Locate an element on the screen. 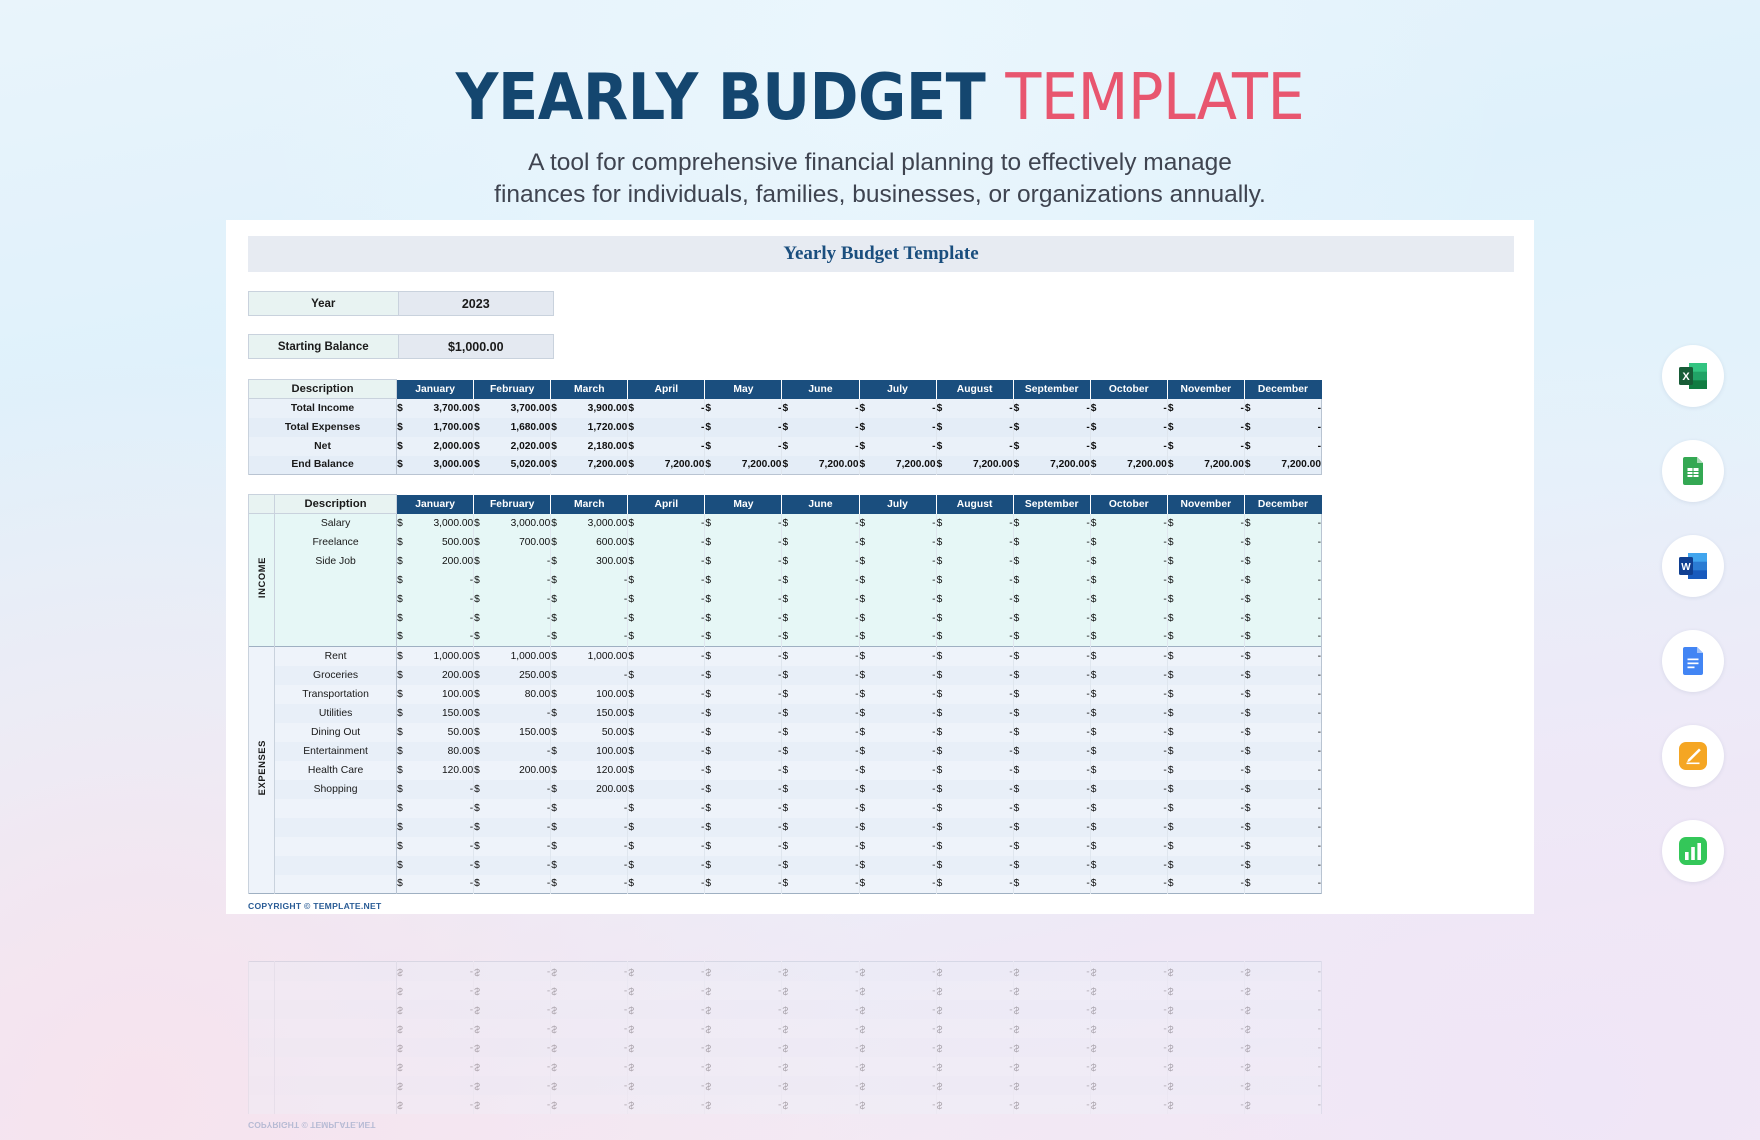 The image size is (1760, 1140). row-label: Dining Out is located at coordinates (336, 732).